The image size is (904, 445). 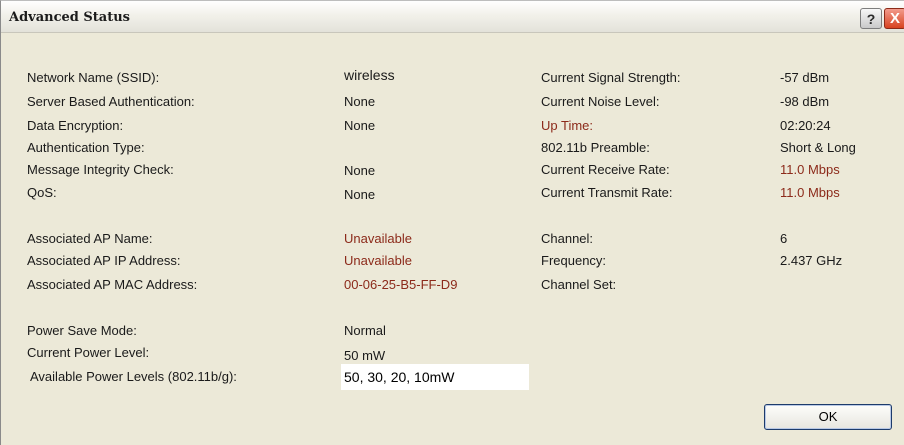 I want to click on current-power-value: 50 mW, so click(x=365, y=355).